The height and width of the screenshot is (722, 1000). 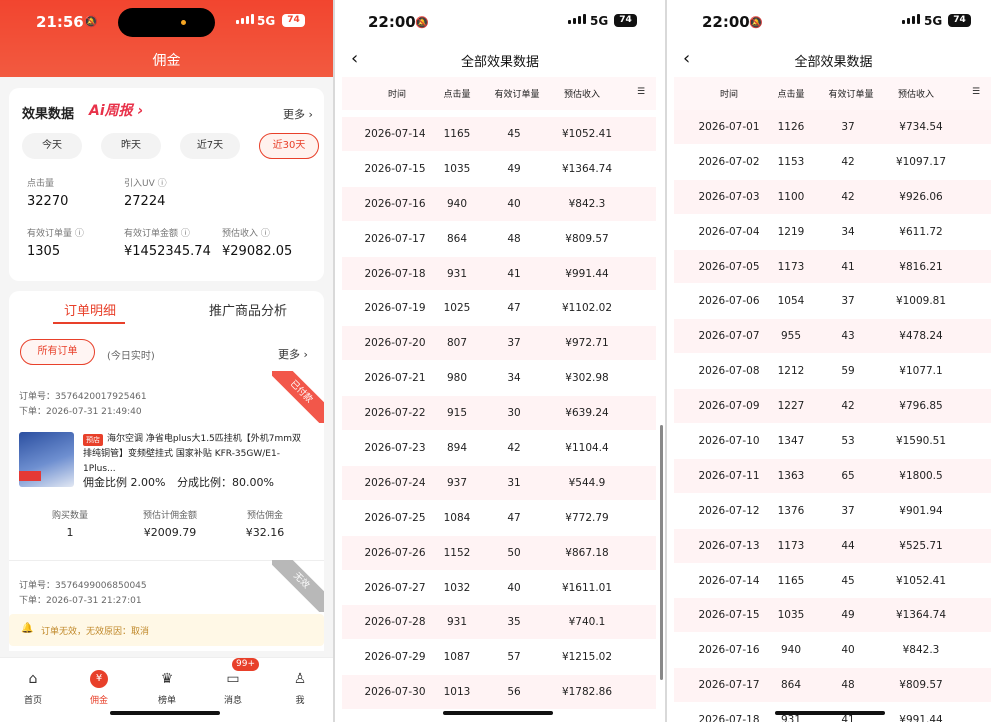 I want to click on cell-income: ¥1104.4, so click(x=587, y=448).